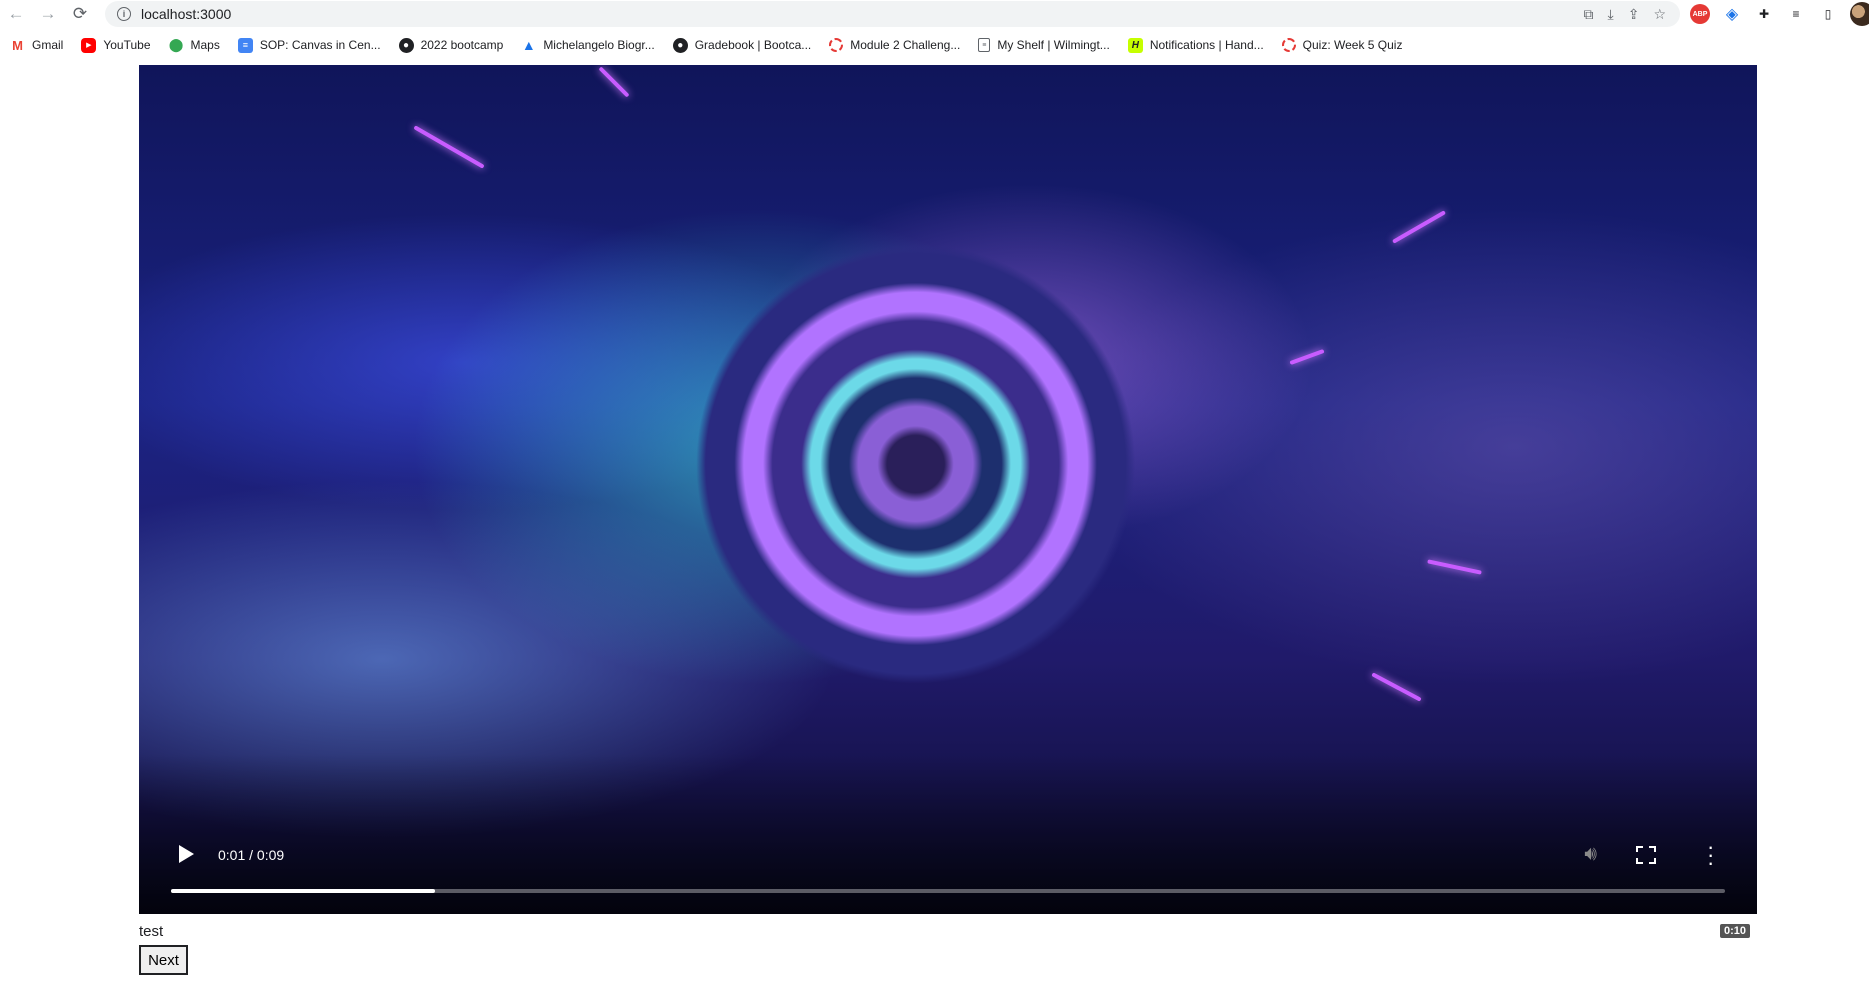 The width and height of the screenshot is (1869, 987). What do you see at coordinates (948, 891) in the screenshot?
I see `seek-bar` at bounding box center [948, 891].